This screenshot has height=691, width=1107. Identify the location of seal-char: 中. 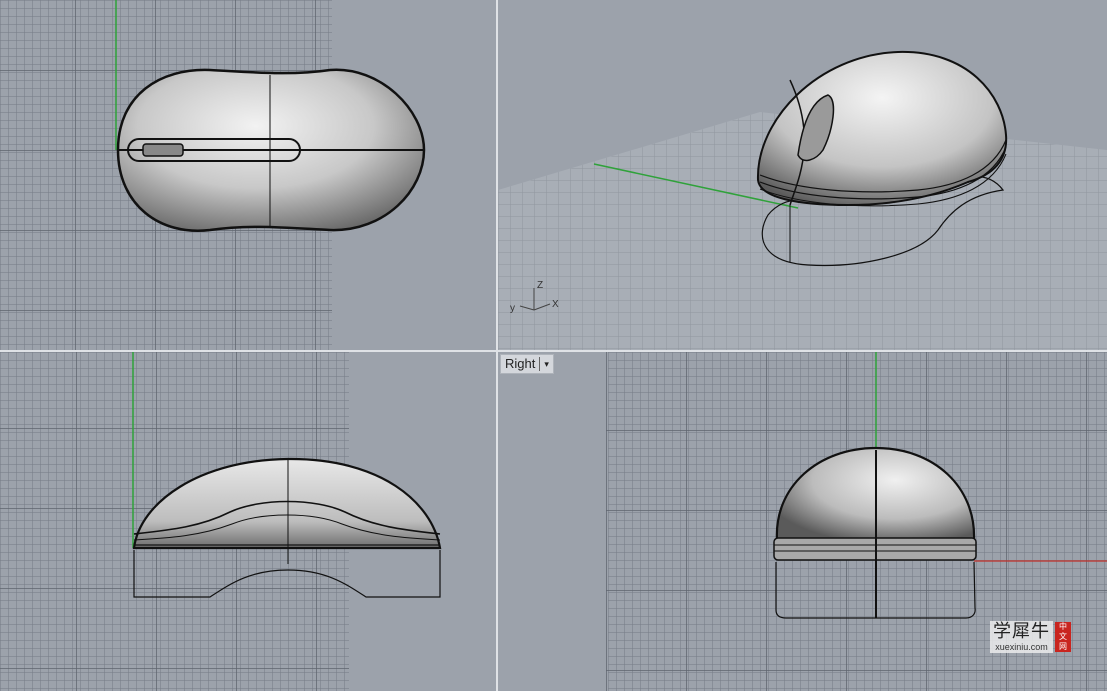
(1063, 626).